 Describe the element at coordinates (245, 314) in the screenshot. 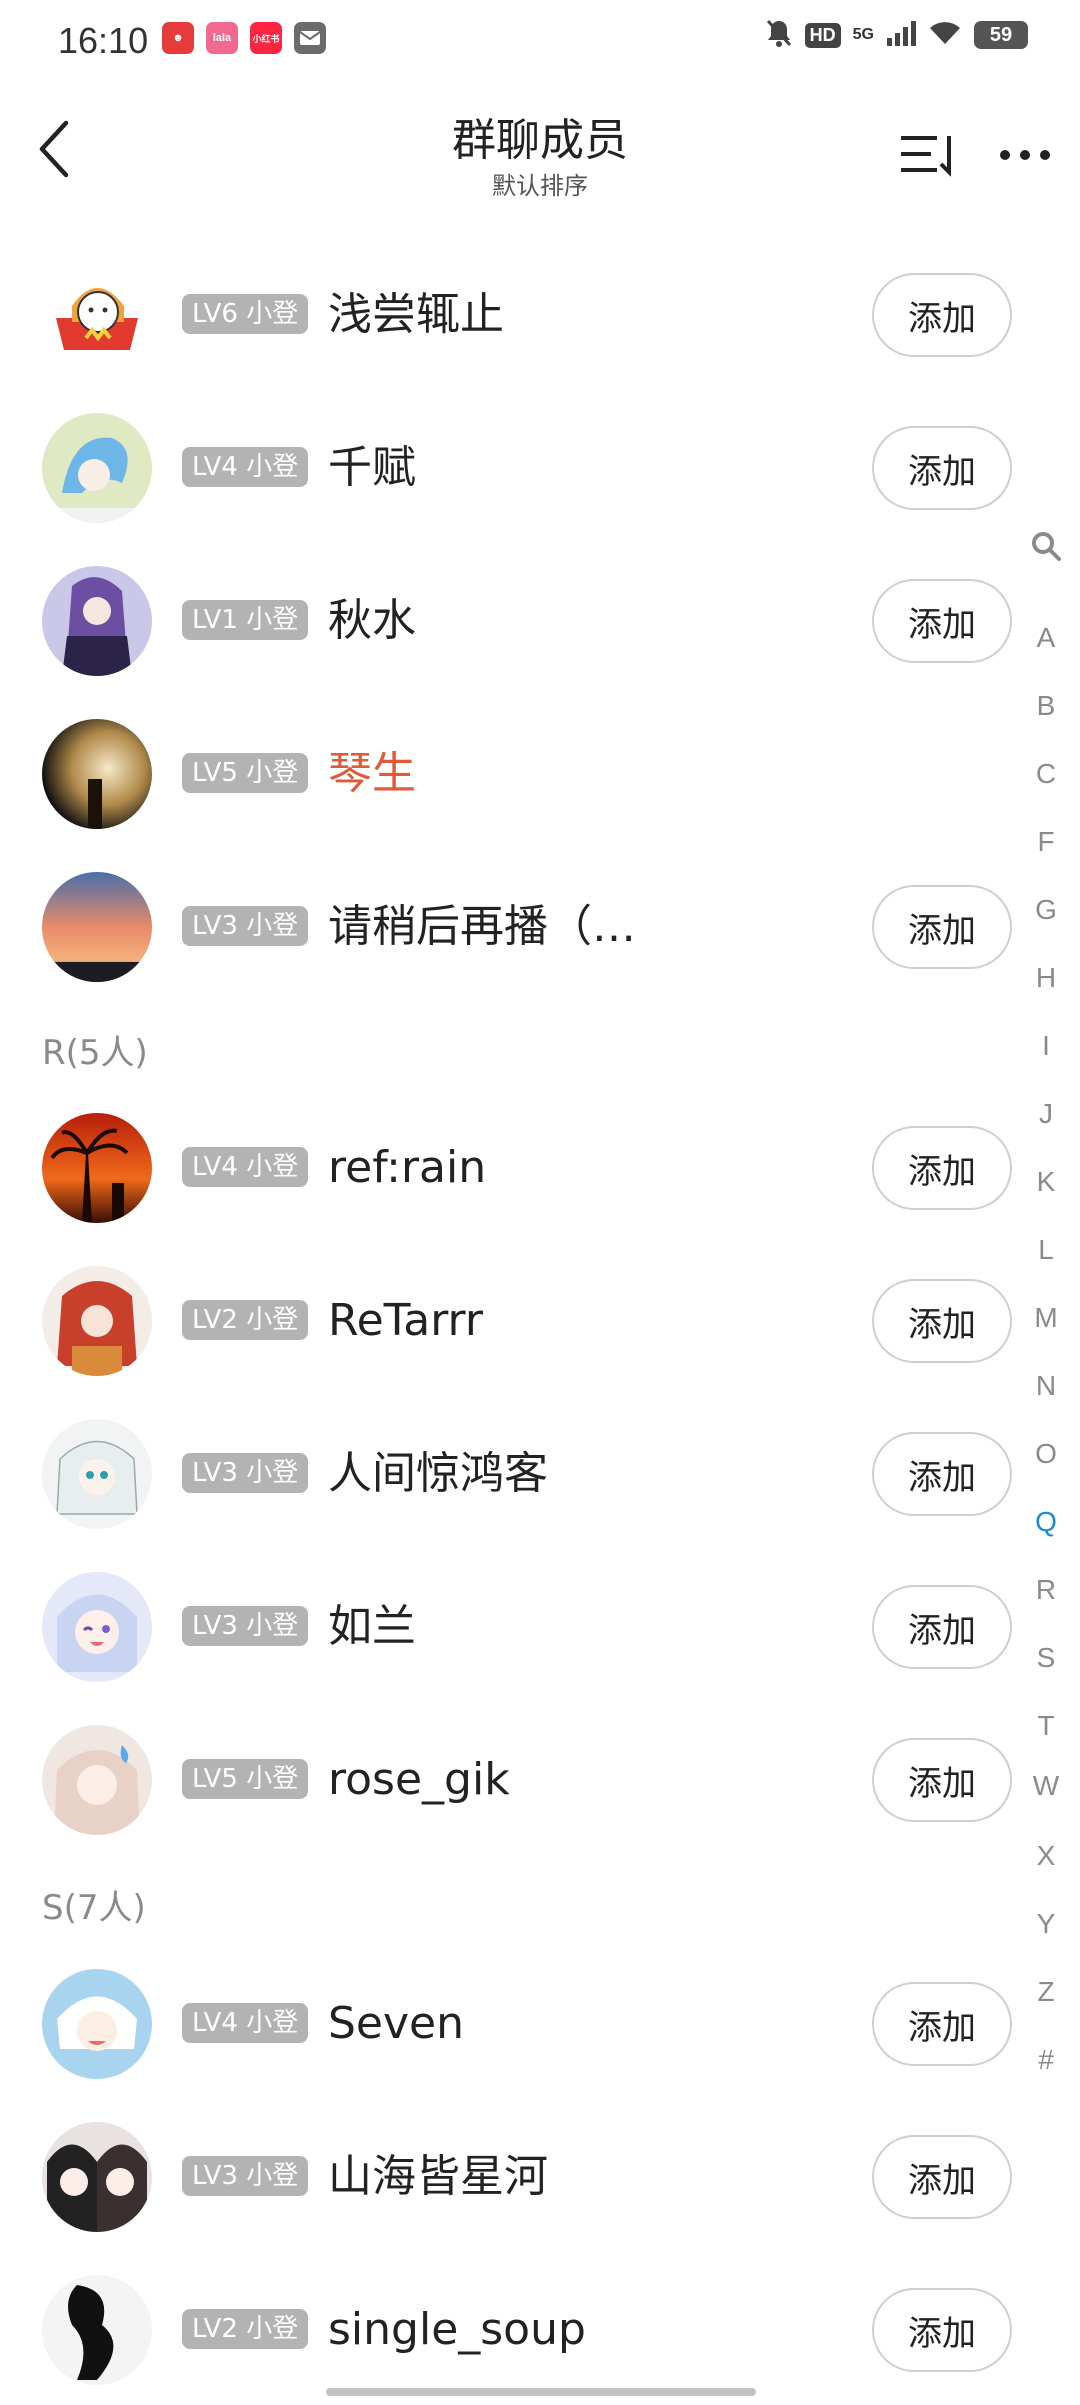

I see `level-badge: LV6 小登` at that location.